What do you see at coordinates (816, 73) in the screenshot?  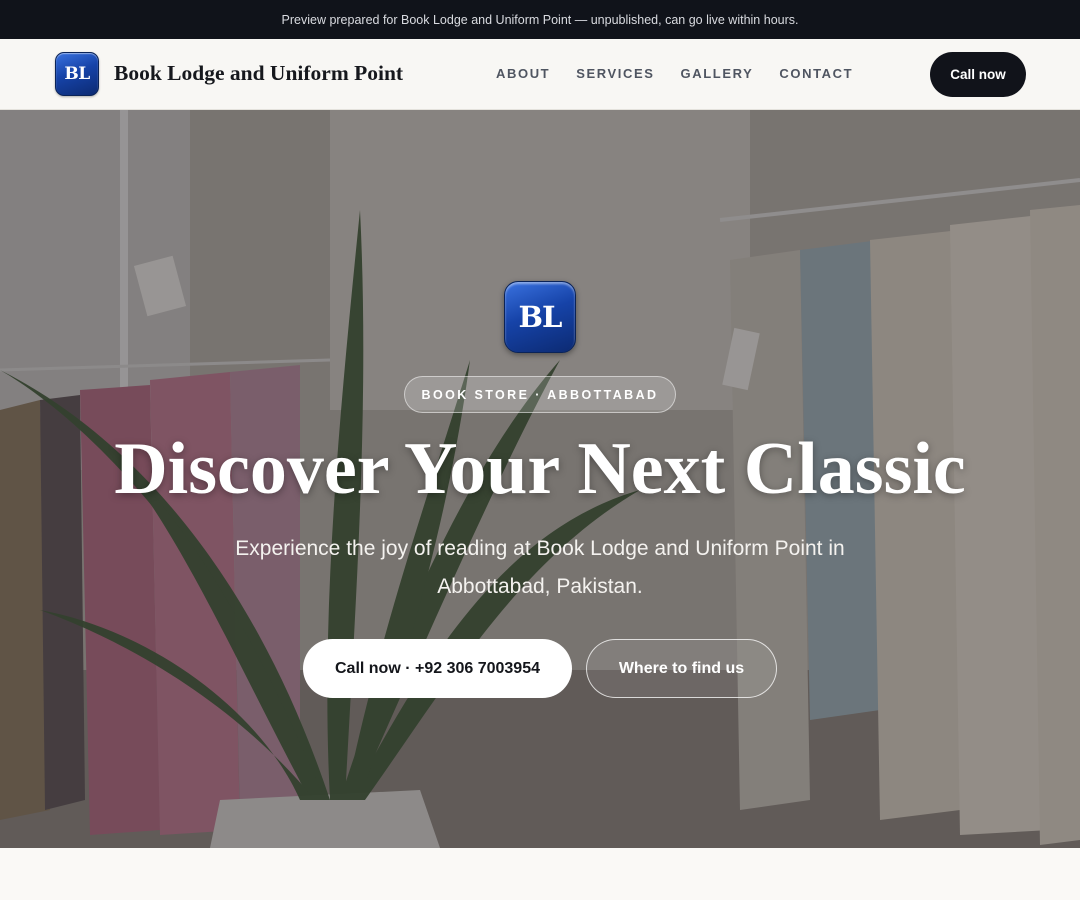 I see `nav-contact: CONTACT` at bounding box center [816, 73].